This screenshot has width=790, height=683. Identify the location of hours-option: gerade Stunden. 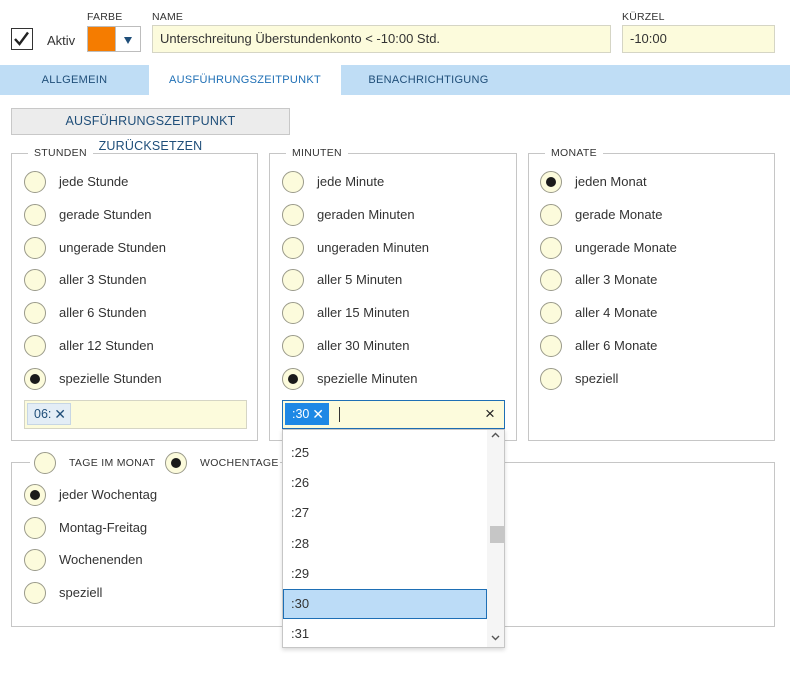
(124, 215).